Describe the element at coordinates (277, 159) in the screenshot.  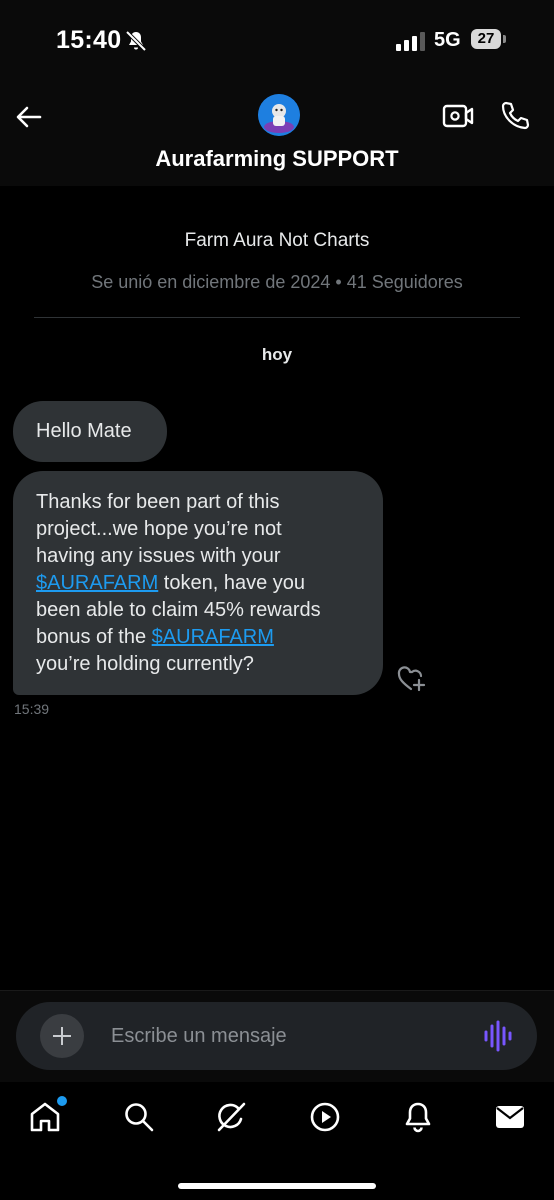
I see `conversation-title: Aurafarming SUPPORT` at that location.